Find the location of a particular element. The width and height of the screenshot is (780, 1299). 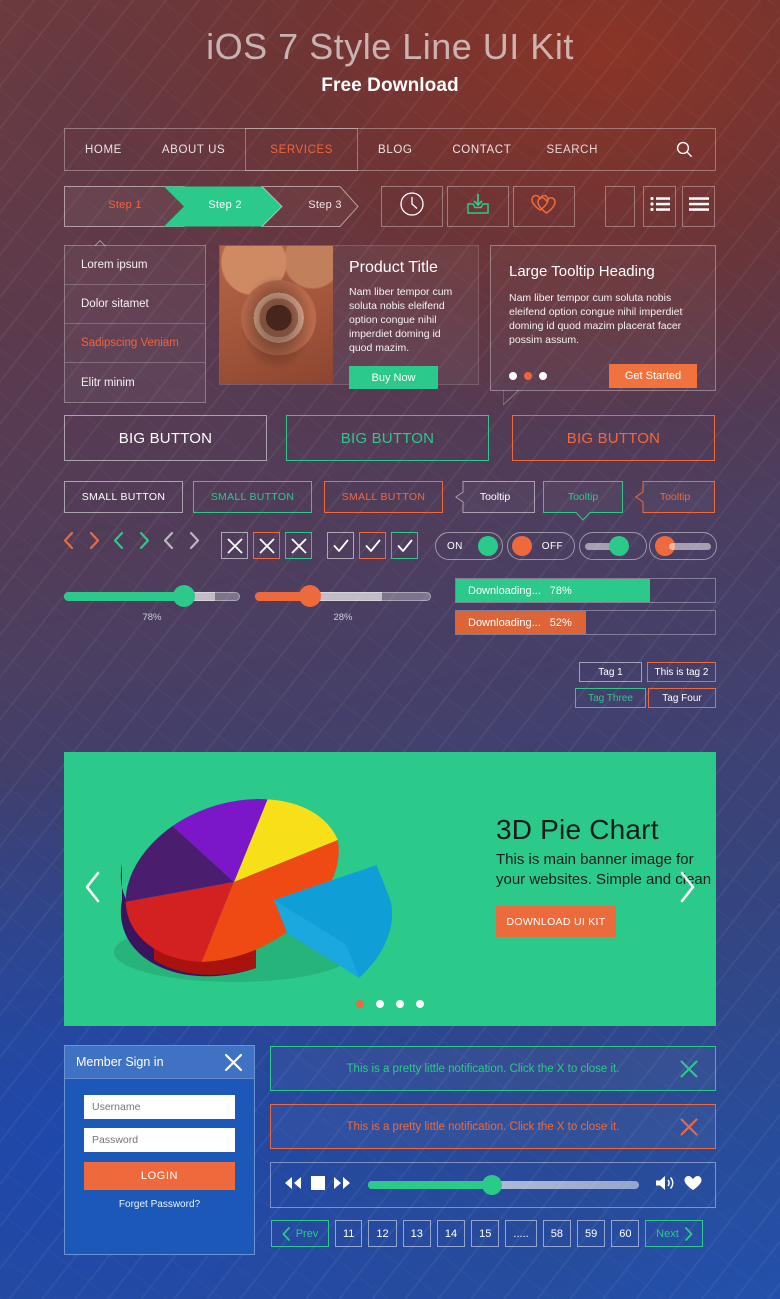

pagination-page-13: 13 is located at coordinates (416, 1233).